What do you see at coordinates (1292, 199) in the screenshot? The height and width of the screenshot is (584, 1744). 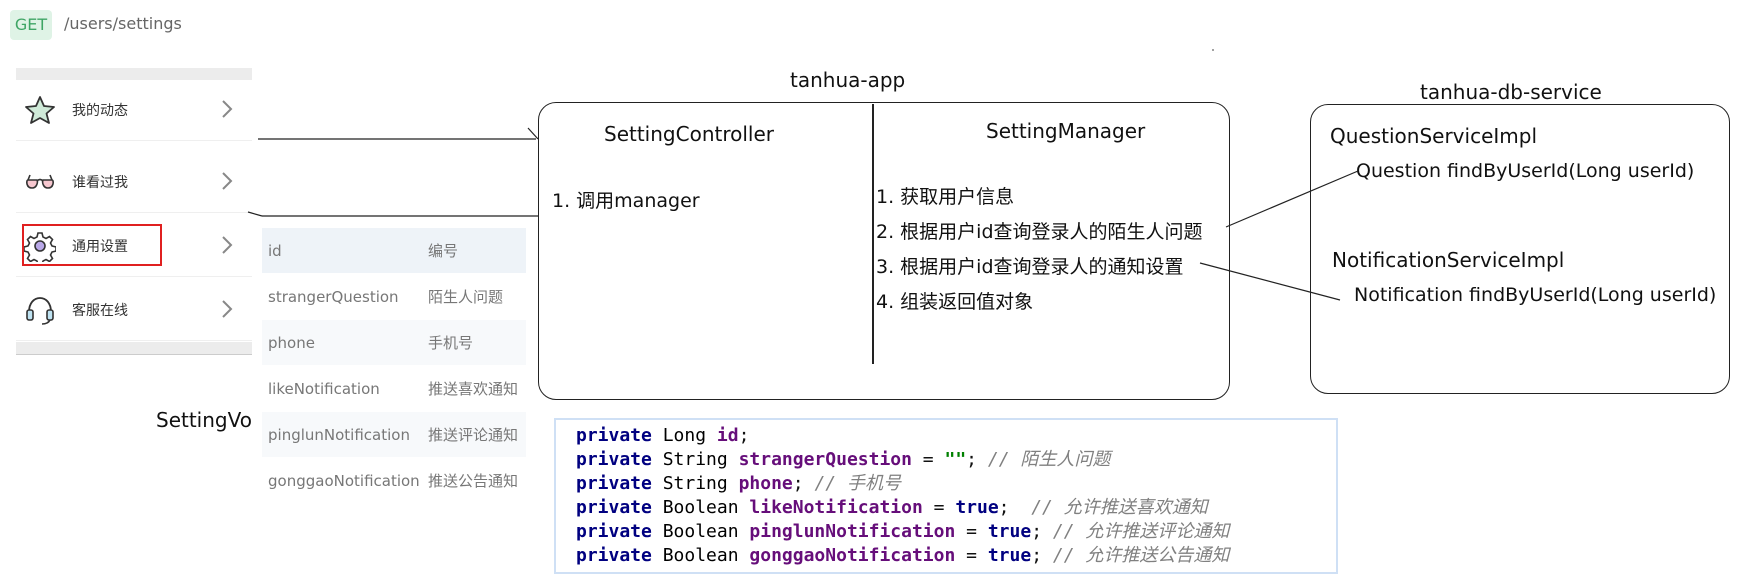 I see `question-link-line` at bounding box center [1292, 199].